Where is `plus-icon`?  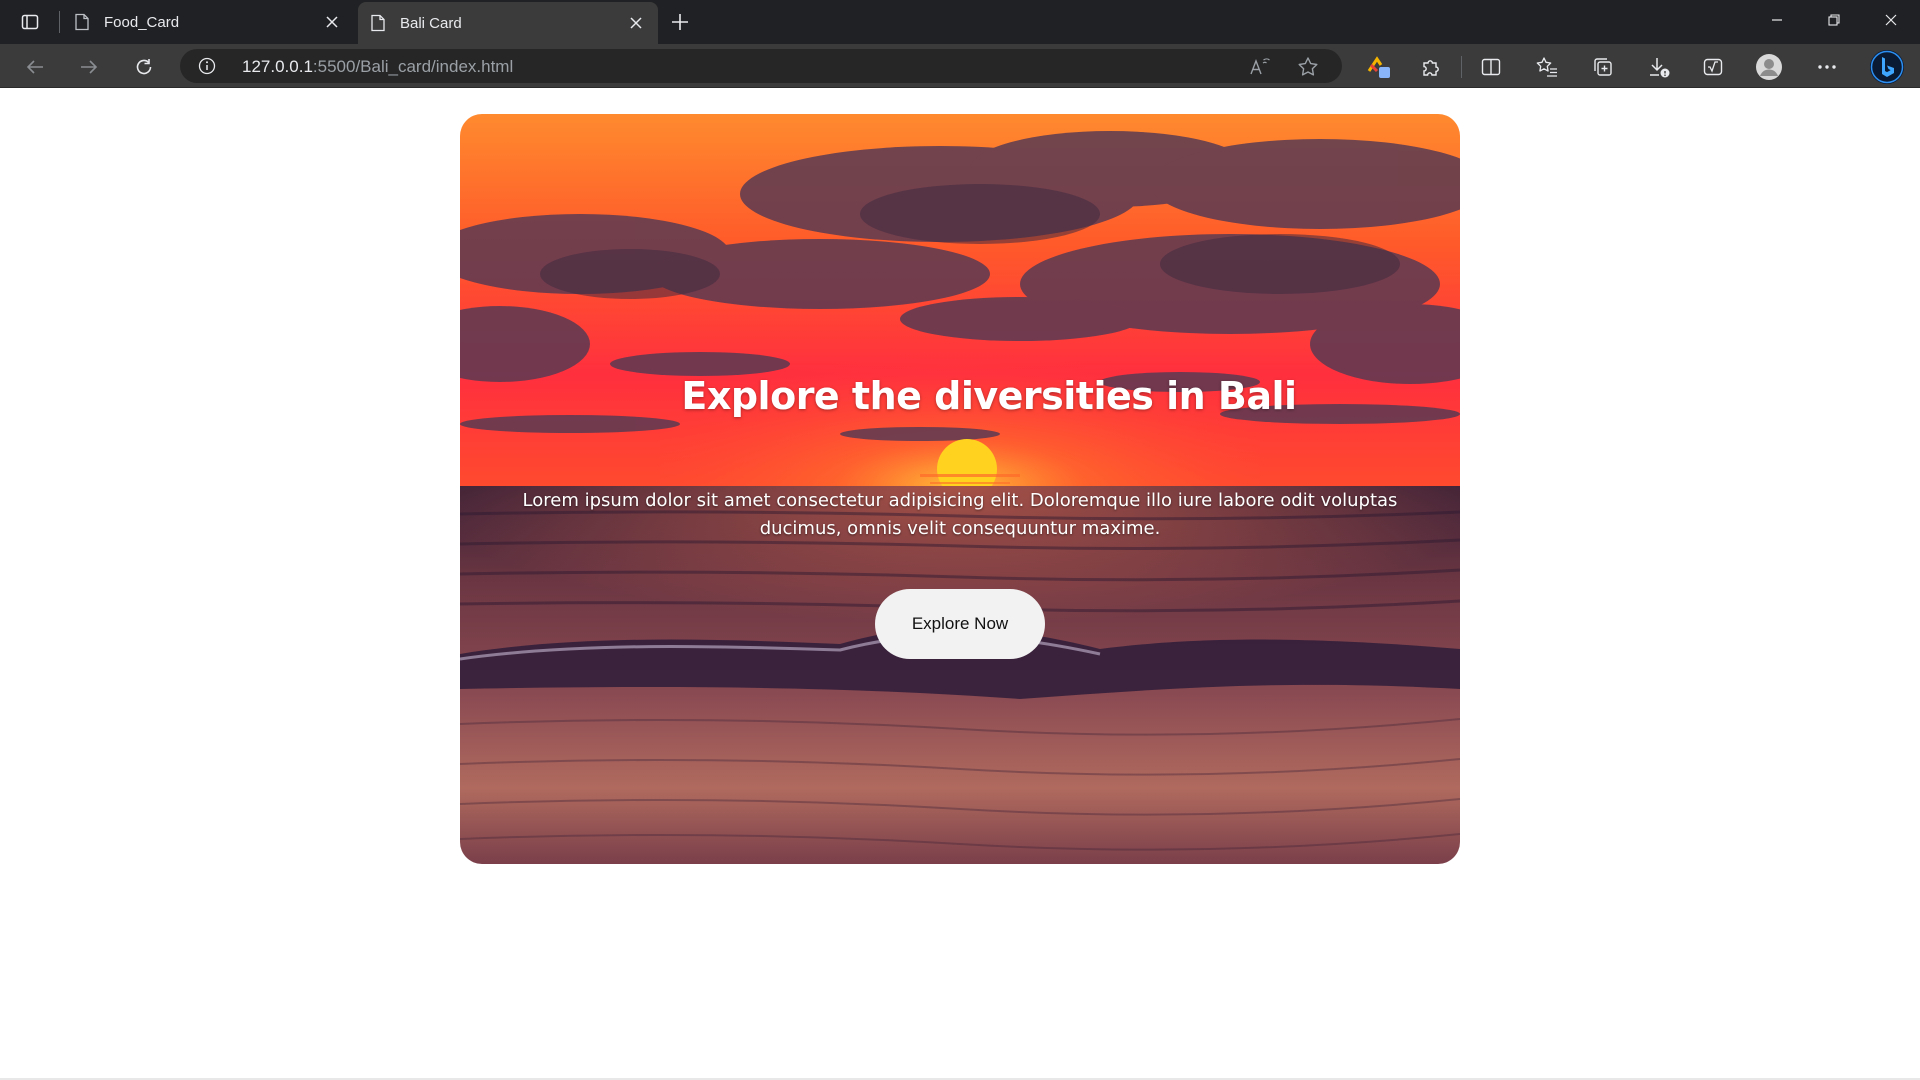 plus-icon is located at coordinates (680, 22).